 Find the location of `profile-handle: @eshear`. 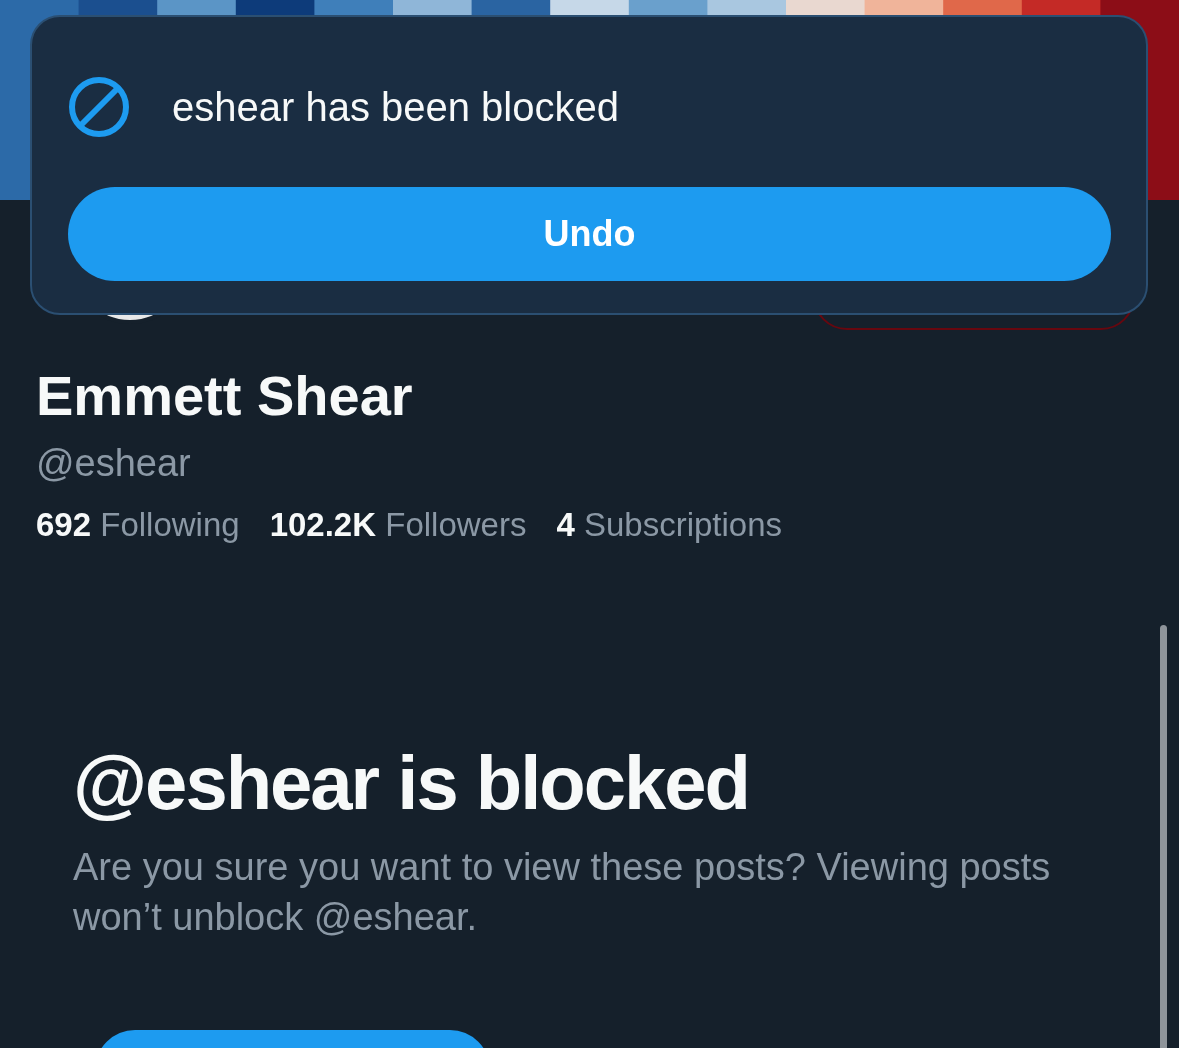

profile-handle: @eshear is located at coordinates (114, 463).